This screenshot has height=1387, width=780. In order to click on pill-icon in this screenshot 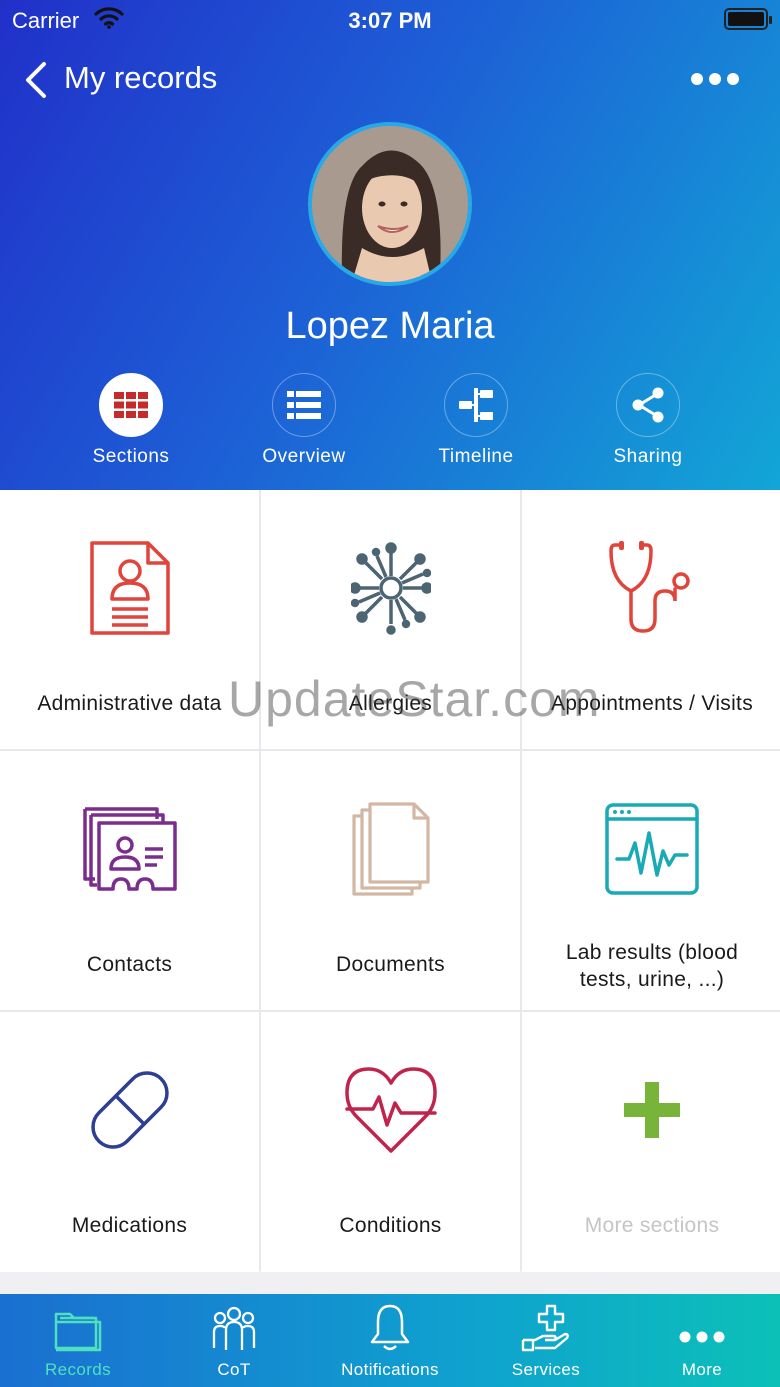, I will do `click(130, 1110)`.